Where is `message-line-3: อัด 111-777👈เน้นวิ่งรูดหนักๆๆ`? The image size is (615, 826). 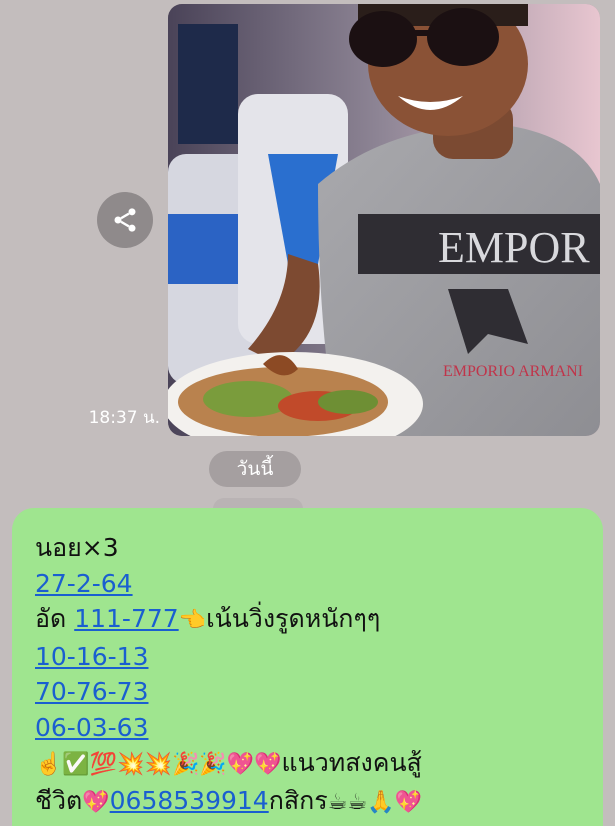 message-line-3: อัด 111-777👈เน้นวิ่งรูดหนักๆๆ is located at coordinates (312, 620).